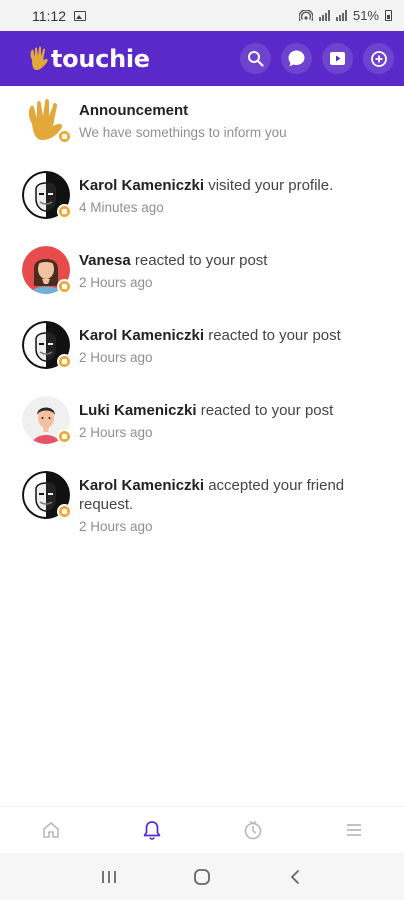 The image size is (404, 900). I want to click on back-button, so click(295, 877).